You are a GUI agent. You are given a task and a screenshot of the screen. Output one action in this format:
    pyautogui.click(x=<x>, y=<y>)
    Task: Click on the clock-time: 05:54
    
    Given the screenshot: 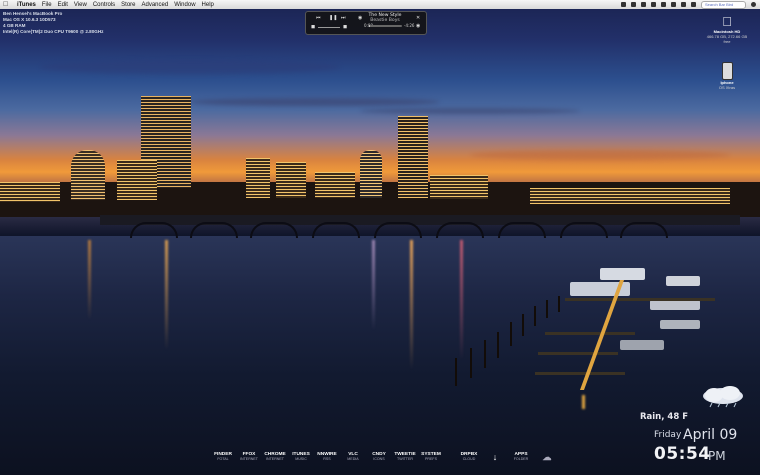 What is the action you would take?
    pyautogui.click(x=682, y=454)
    